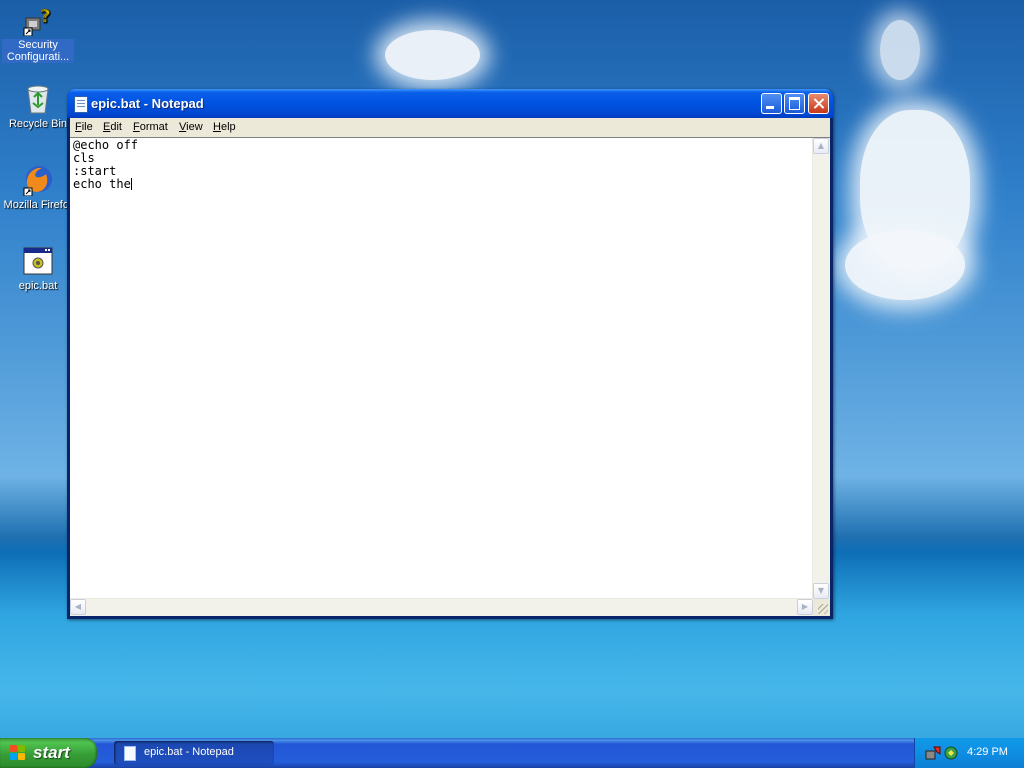 This screenshot has height=768, width=1024. Describe the element at coordinates (987, 752) in the screenshot. I see `clock: 4:29 PM` at that location.